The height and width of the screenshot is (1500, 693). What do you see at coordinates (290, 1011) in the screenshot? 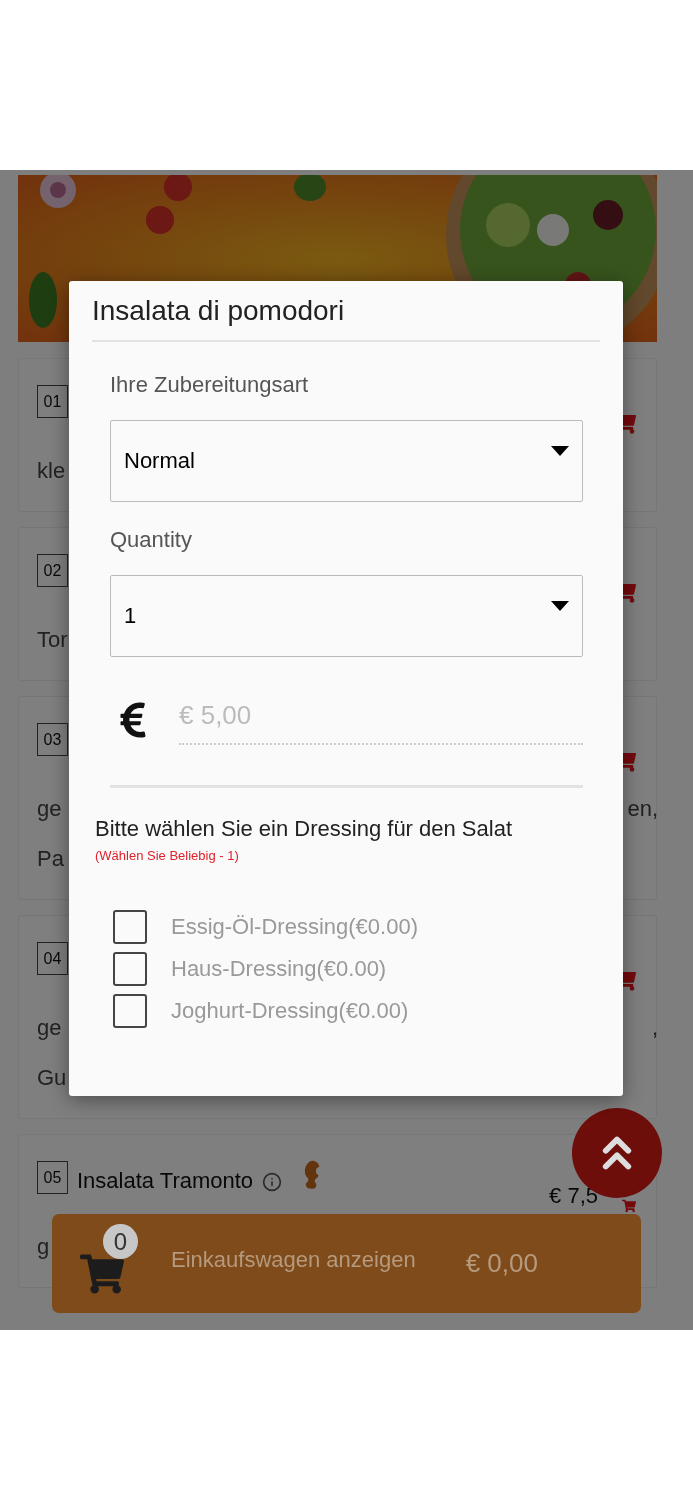
I see `option-label: Joghurt-Dressing(€0.00)` at bounding box center [290, 1011].